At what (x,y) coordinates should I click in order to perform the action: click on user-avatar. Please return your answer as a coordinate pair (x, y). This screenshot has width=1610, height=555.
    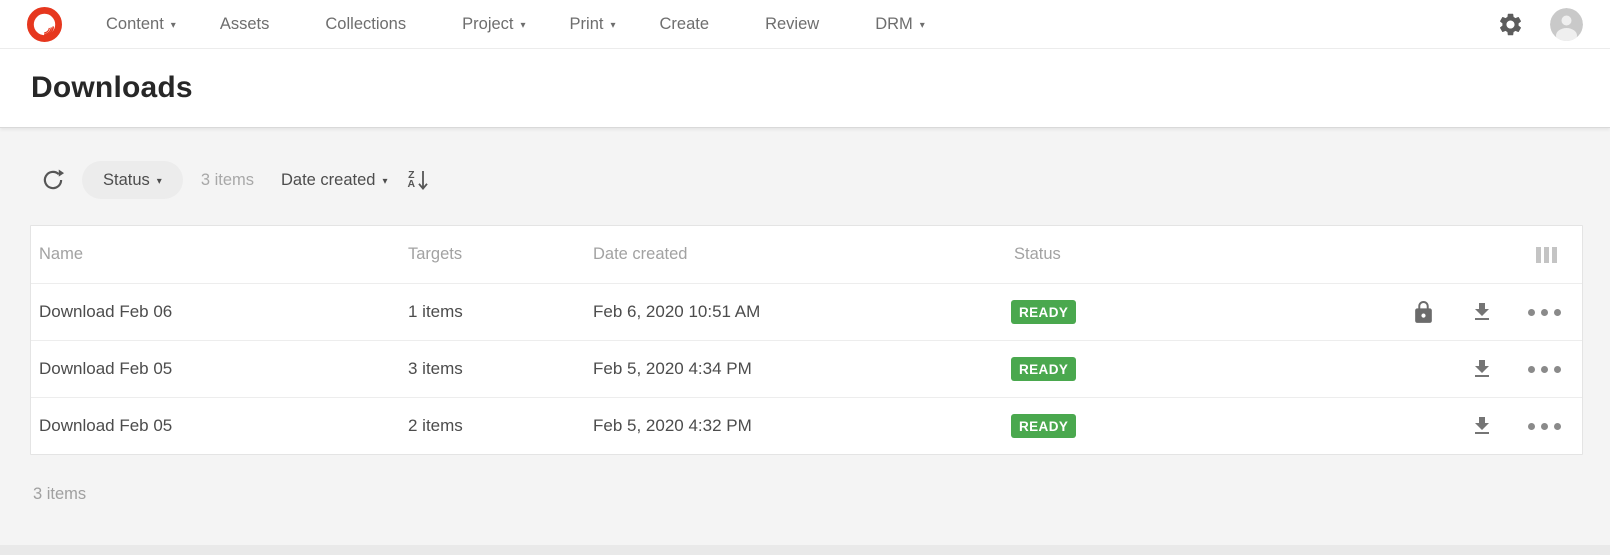
    Looking at the image, I should click on (1566, 24).